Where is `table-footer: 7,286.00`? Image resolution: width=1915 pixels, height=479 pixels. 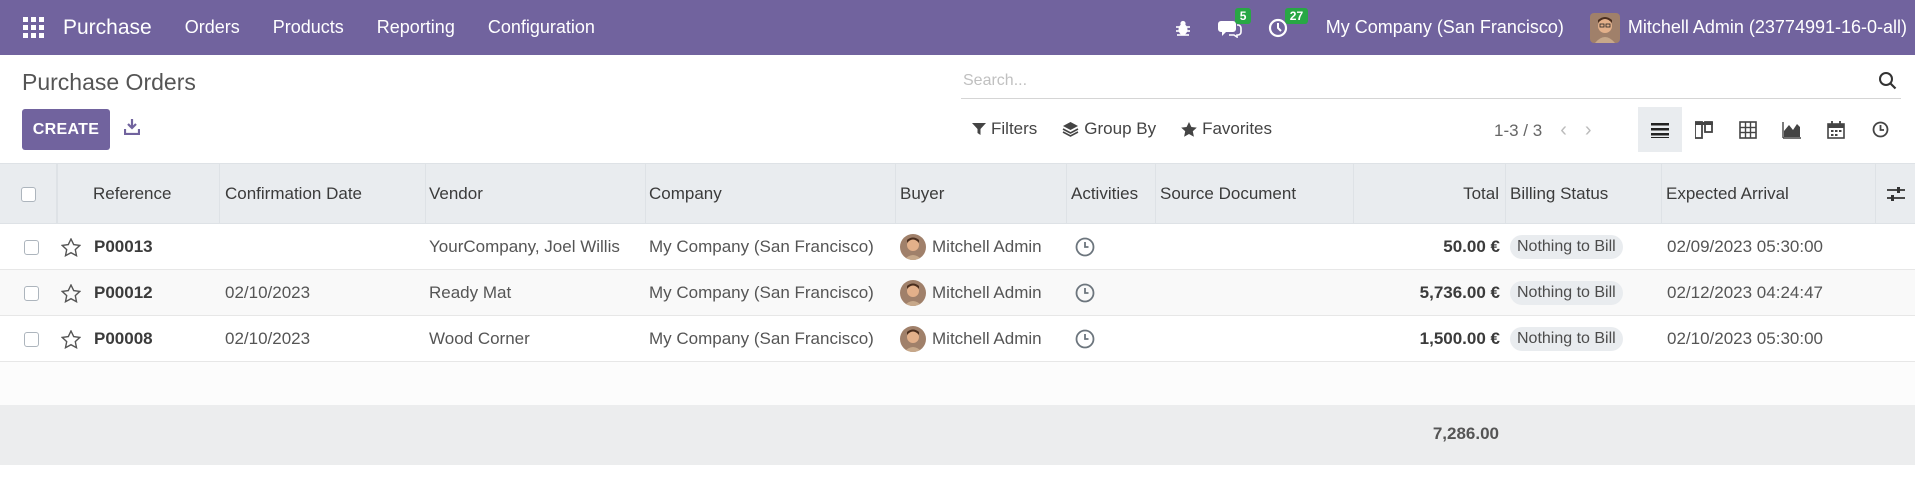 table-footer: 7,286.00 is located at coordinates (957, 435).